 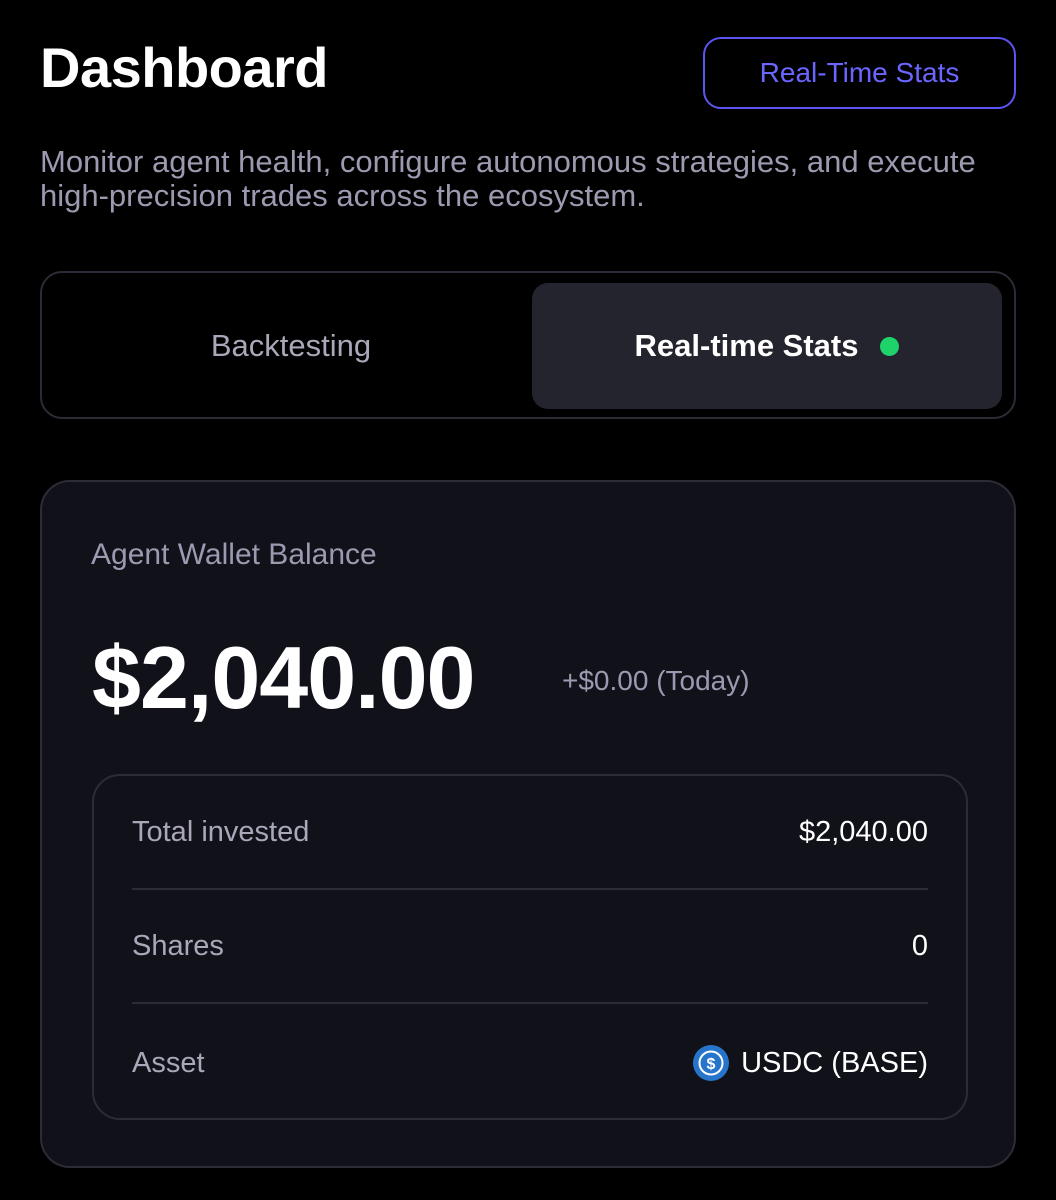 I want to click on view-tabs: Backtesting Real-time Stats, so click(x=528, y=345).